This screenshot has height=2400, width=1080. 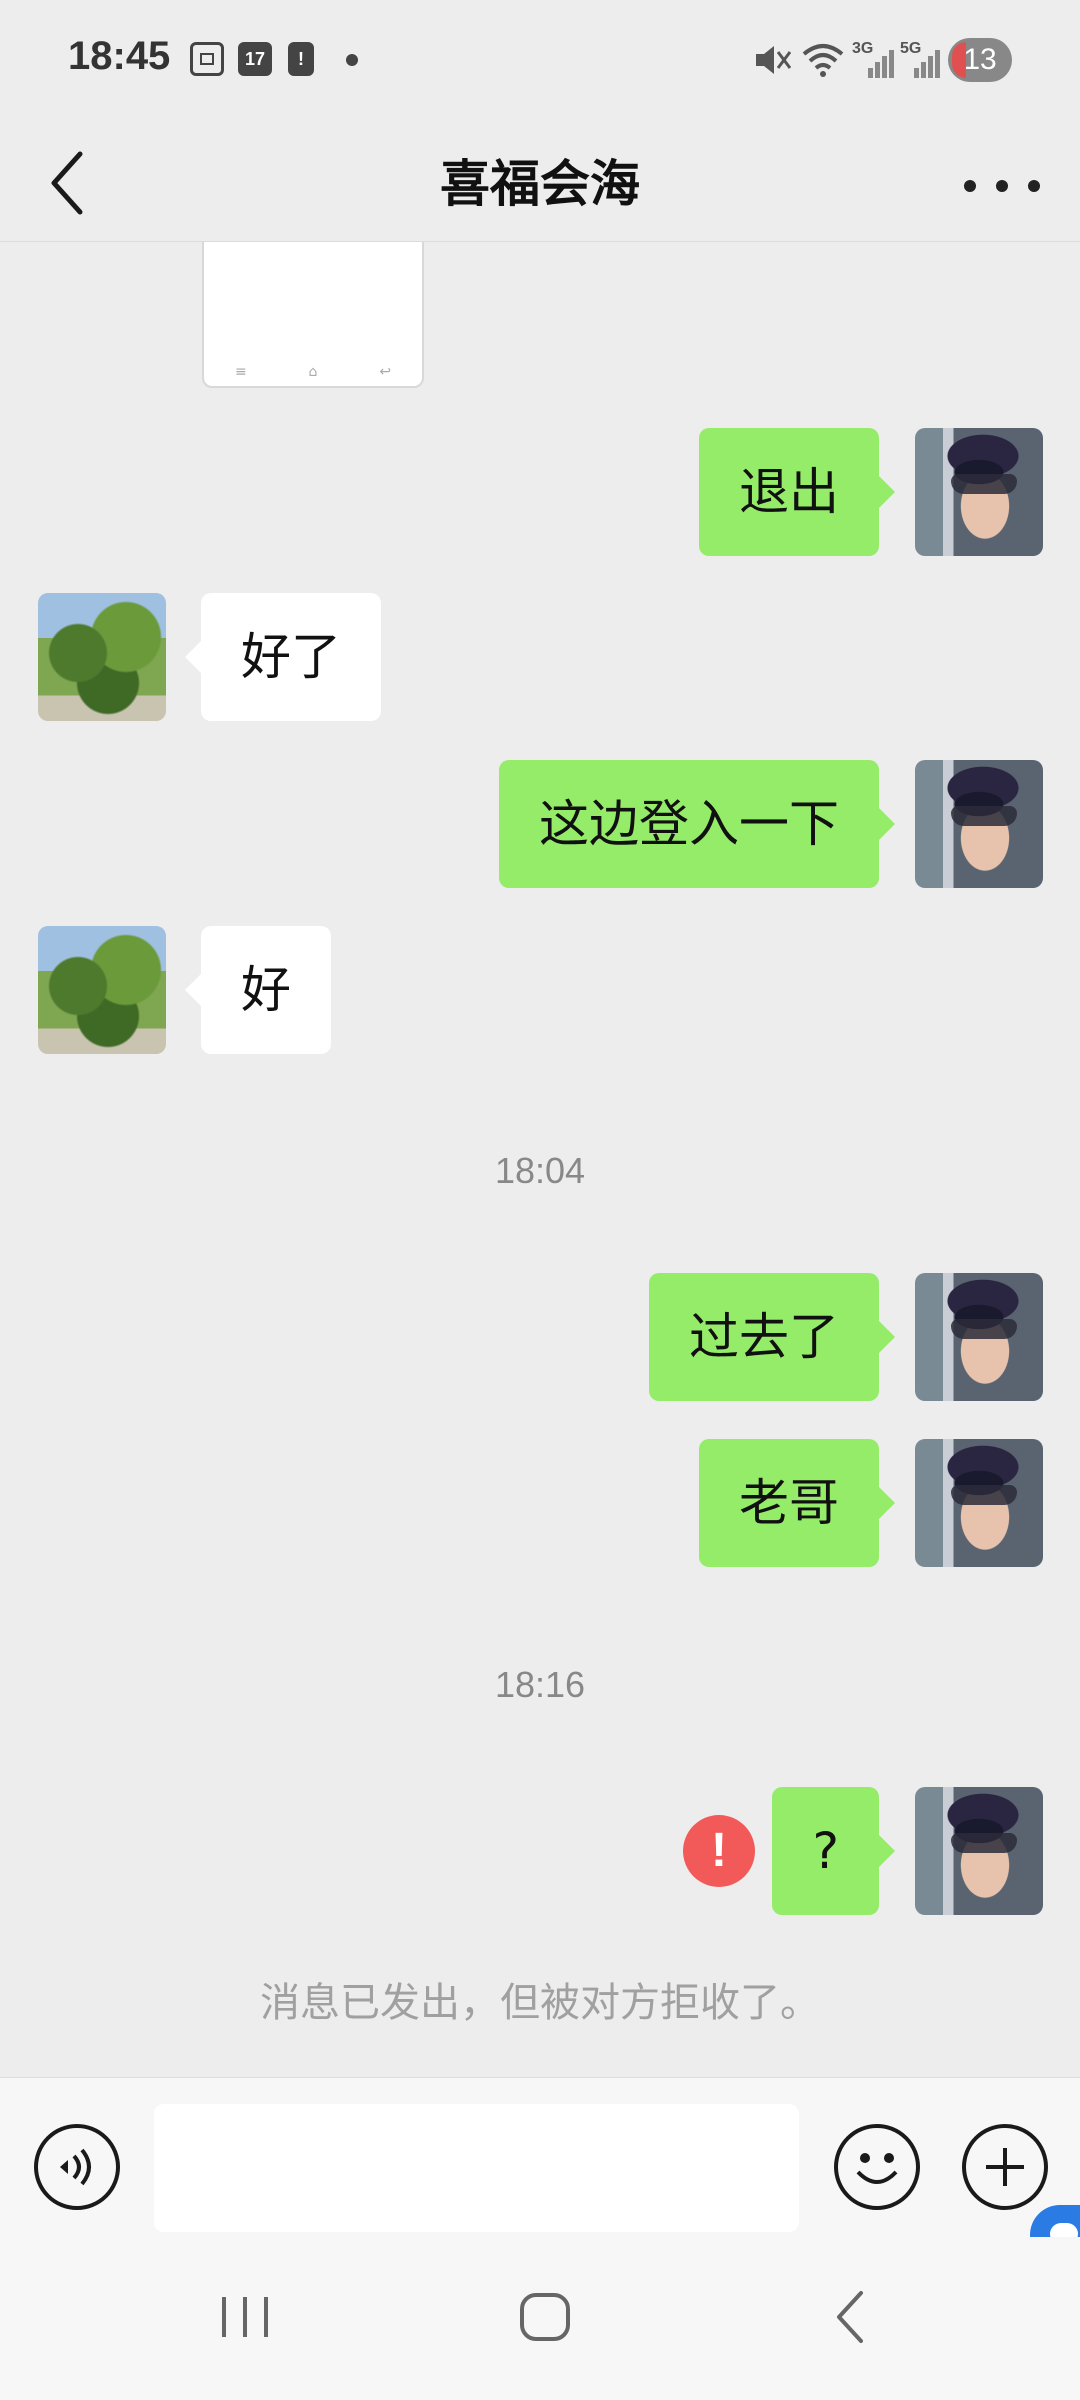 What do you see at coordinates (283, 657) in the screenshot?
I see `message-bubble-received: 好了` at bounding box center [283, 657].